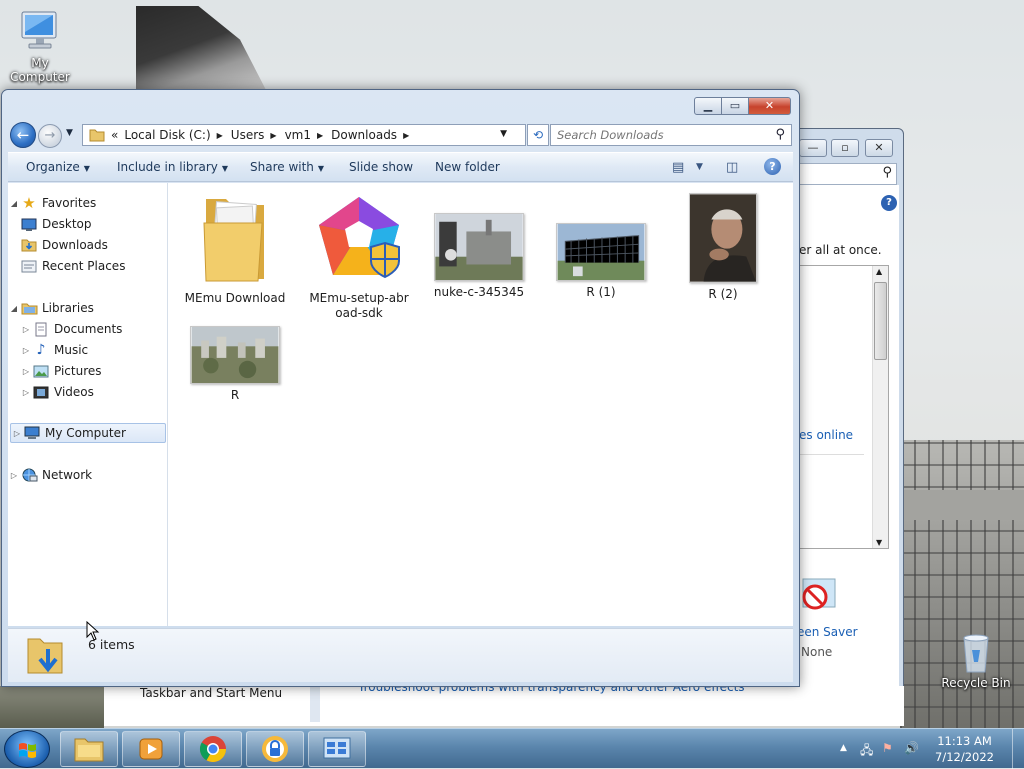  Describe the element at coordinates (235, 298) in the screenshot. I see `file-name: MEmu Download` at that location.